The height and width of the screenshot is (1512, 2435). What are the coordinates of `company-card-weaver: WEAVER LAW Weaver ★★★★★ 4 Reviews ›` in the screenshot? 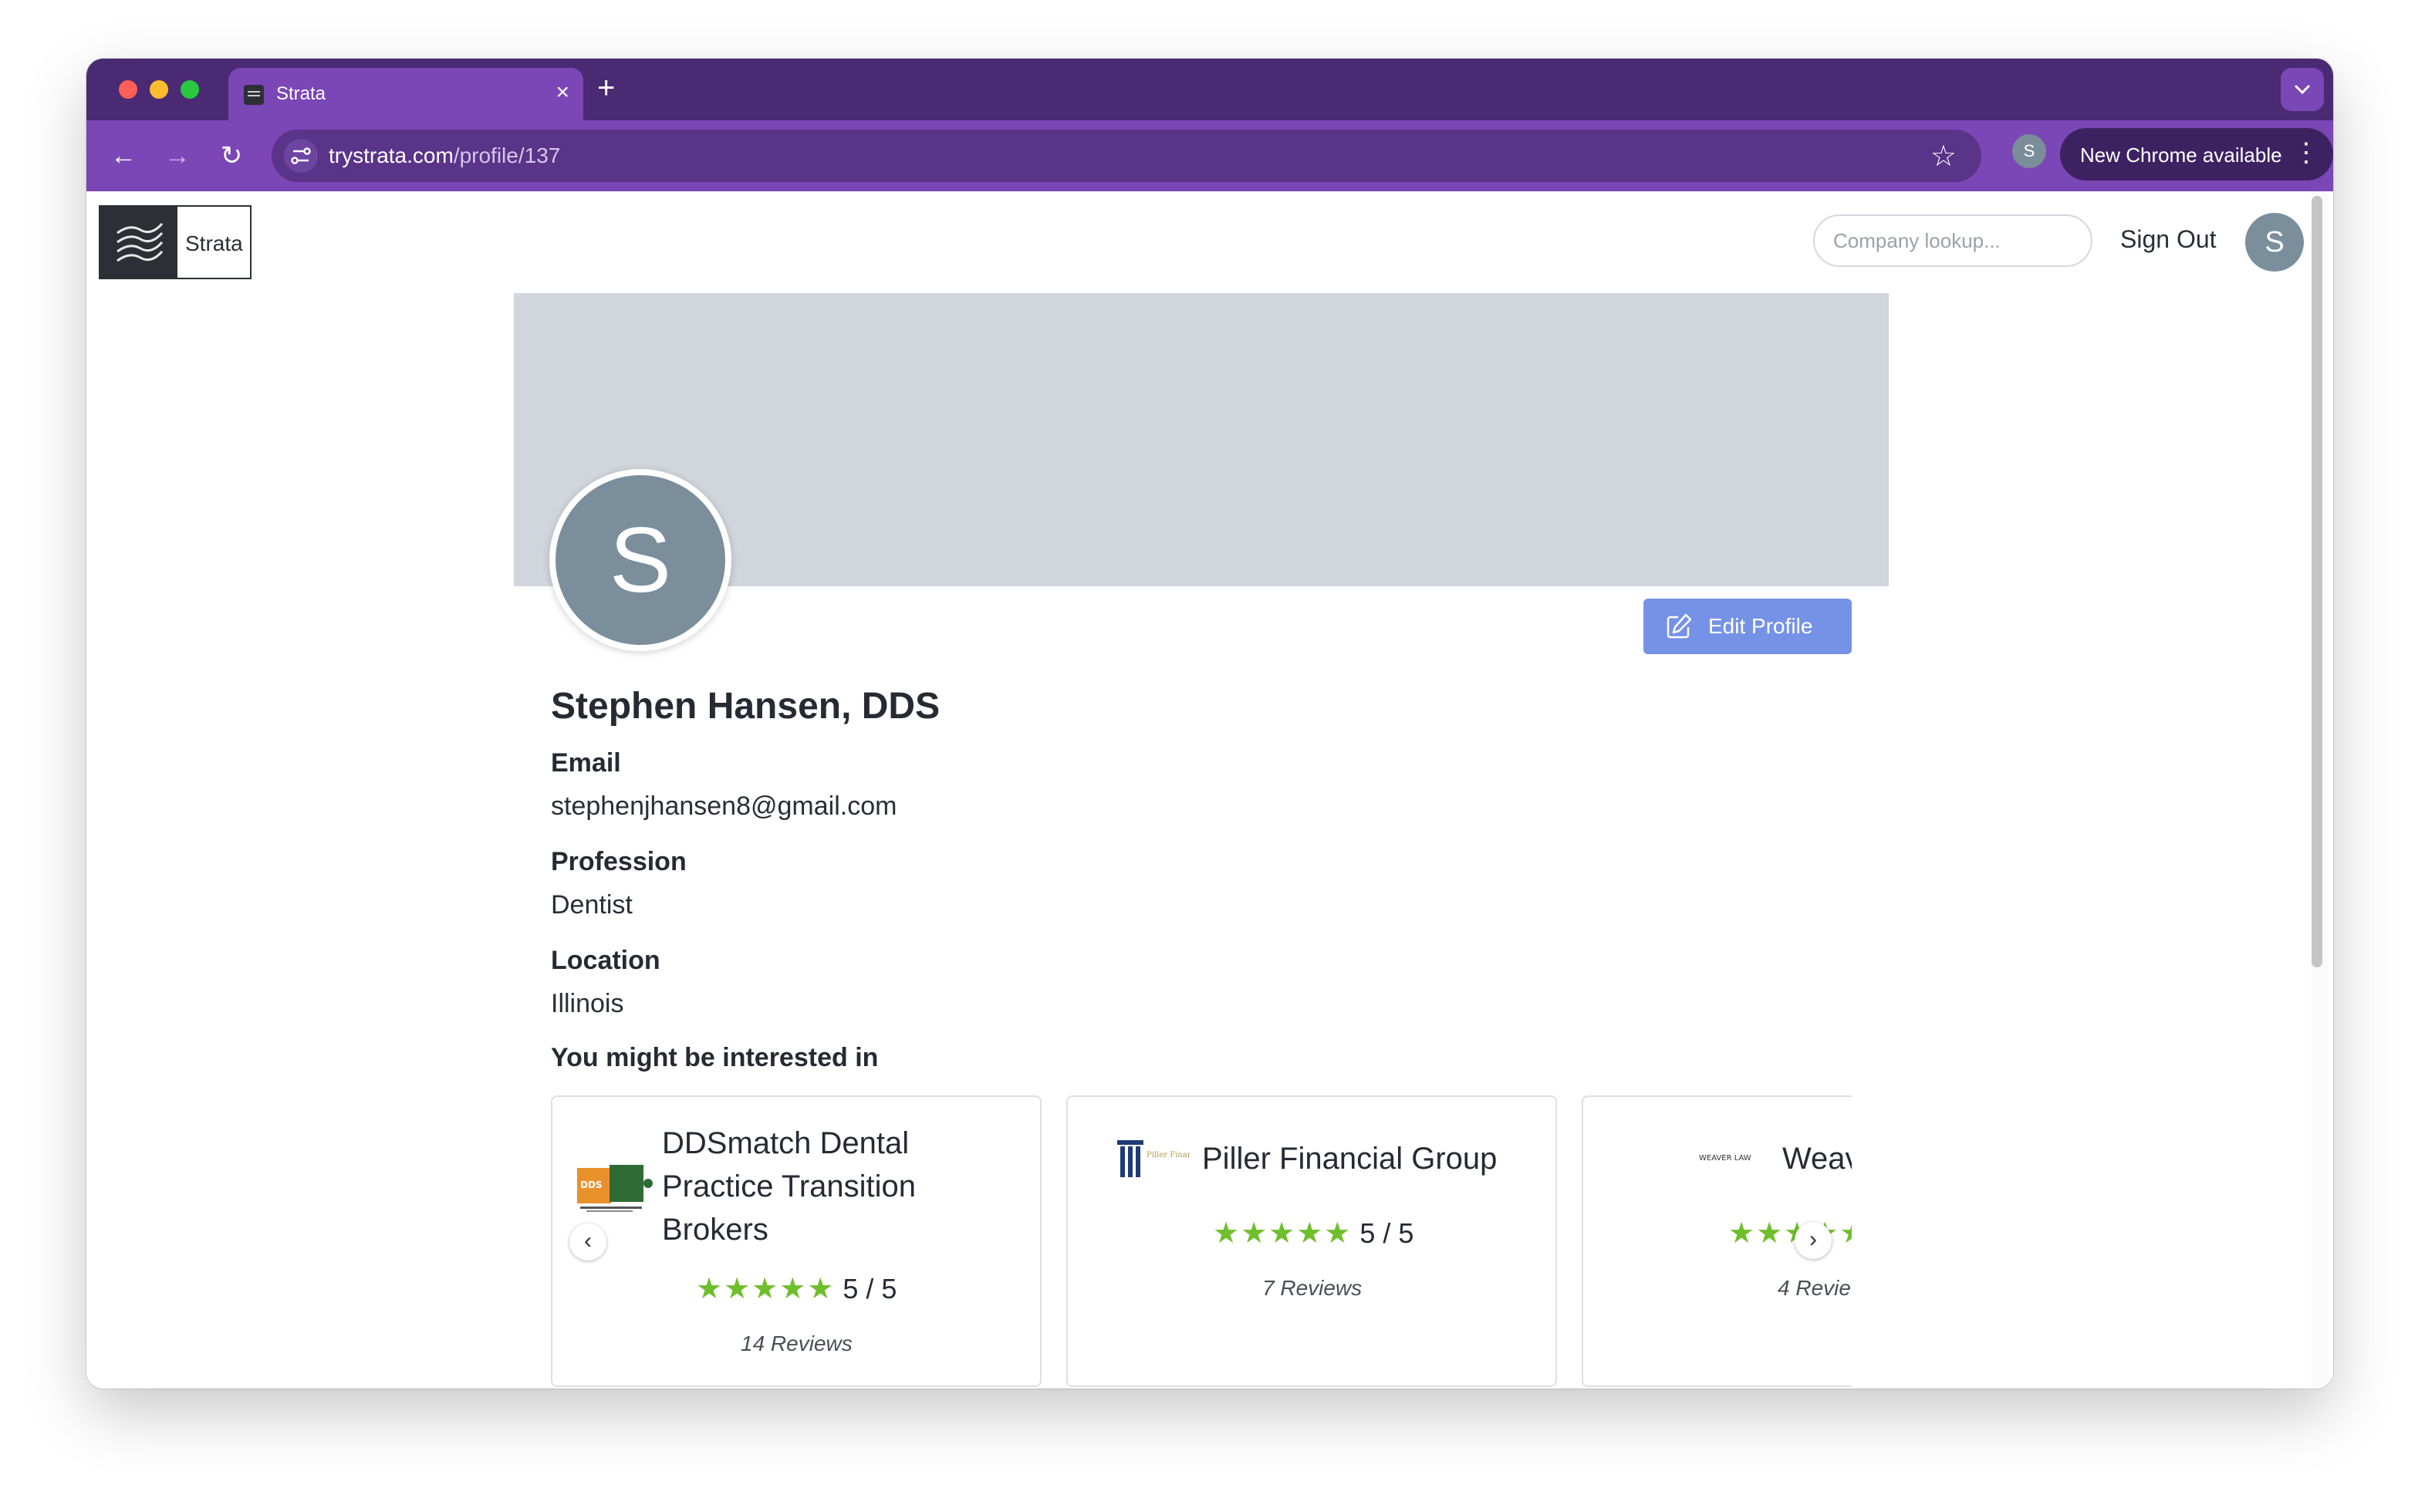 It's located at (1717, 1241).